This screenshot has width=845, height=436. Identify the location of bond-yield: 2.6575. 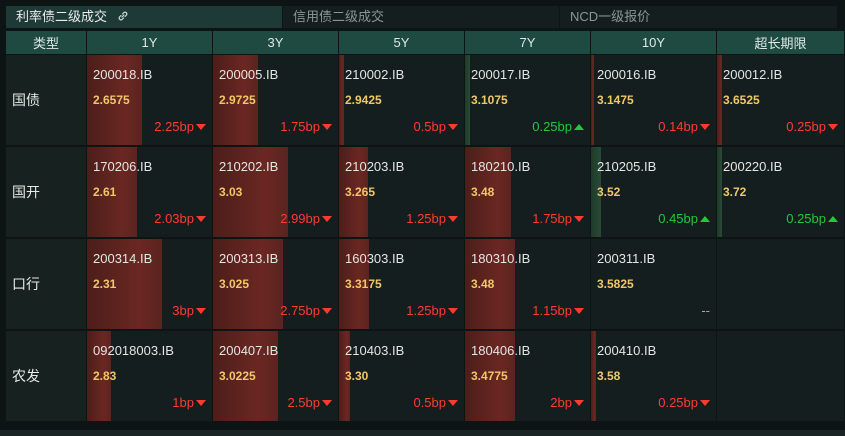
(111, 100).